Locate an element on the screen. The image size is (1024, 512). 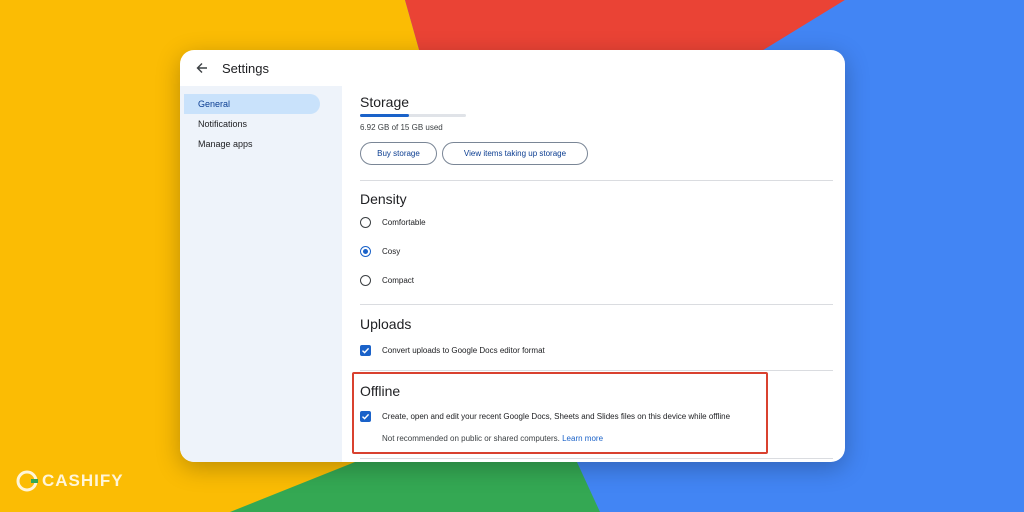
density-option-compact: Compact is located at coordinates (387, 280).